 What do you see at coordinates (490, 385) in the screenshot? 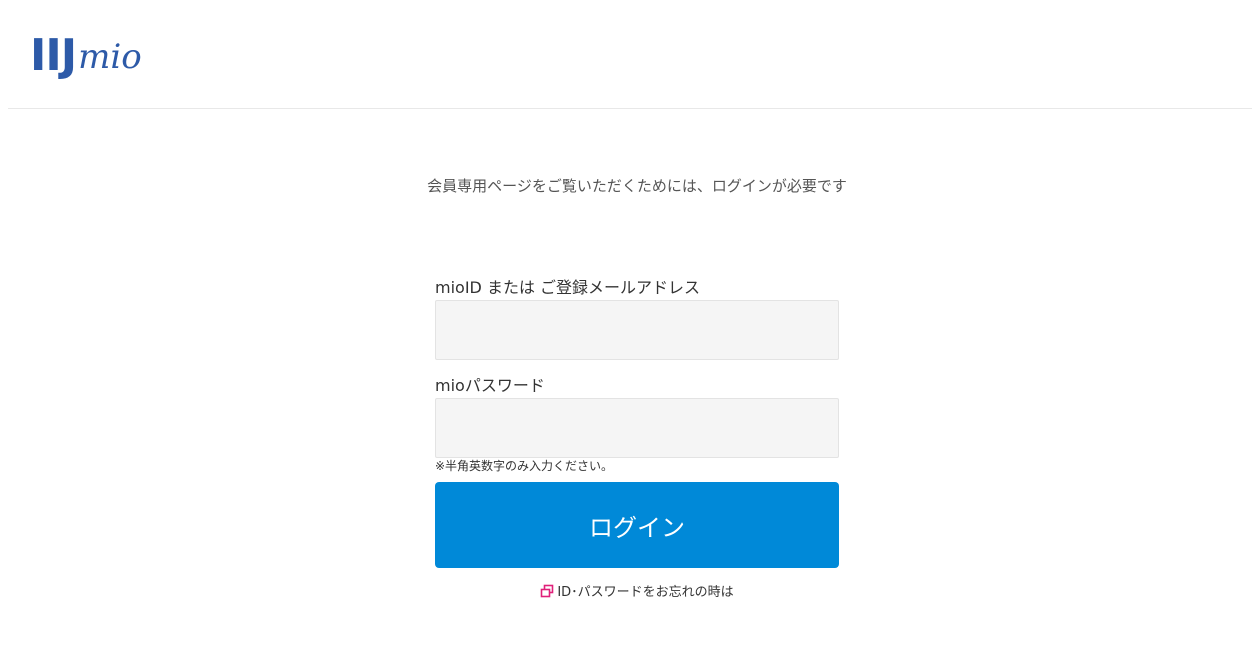
I see `password-label: mioパスワード` at bounding box center [490, 385].